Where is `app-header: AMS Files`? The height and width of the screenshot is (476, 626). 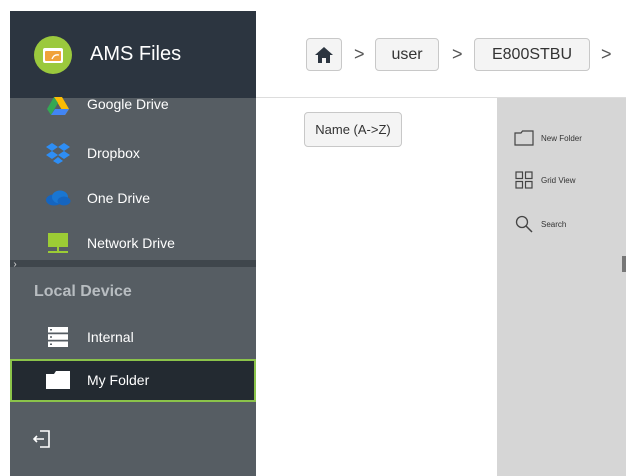 app-header: AMS Files is located at coordinates (133, 54).